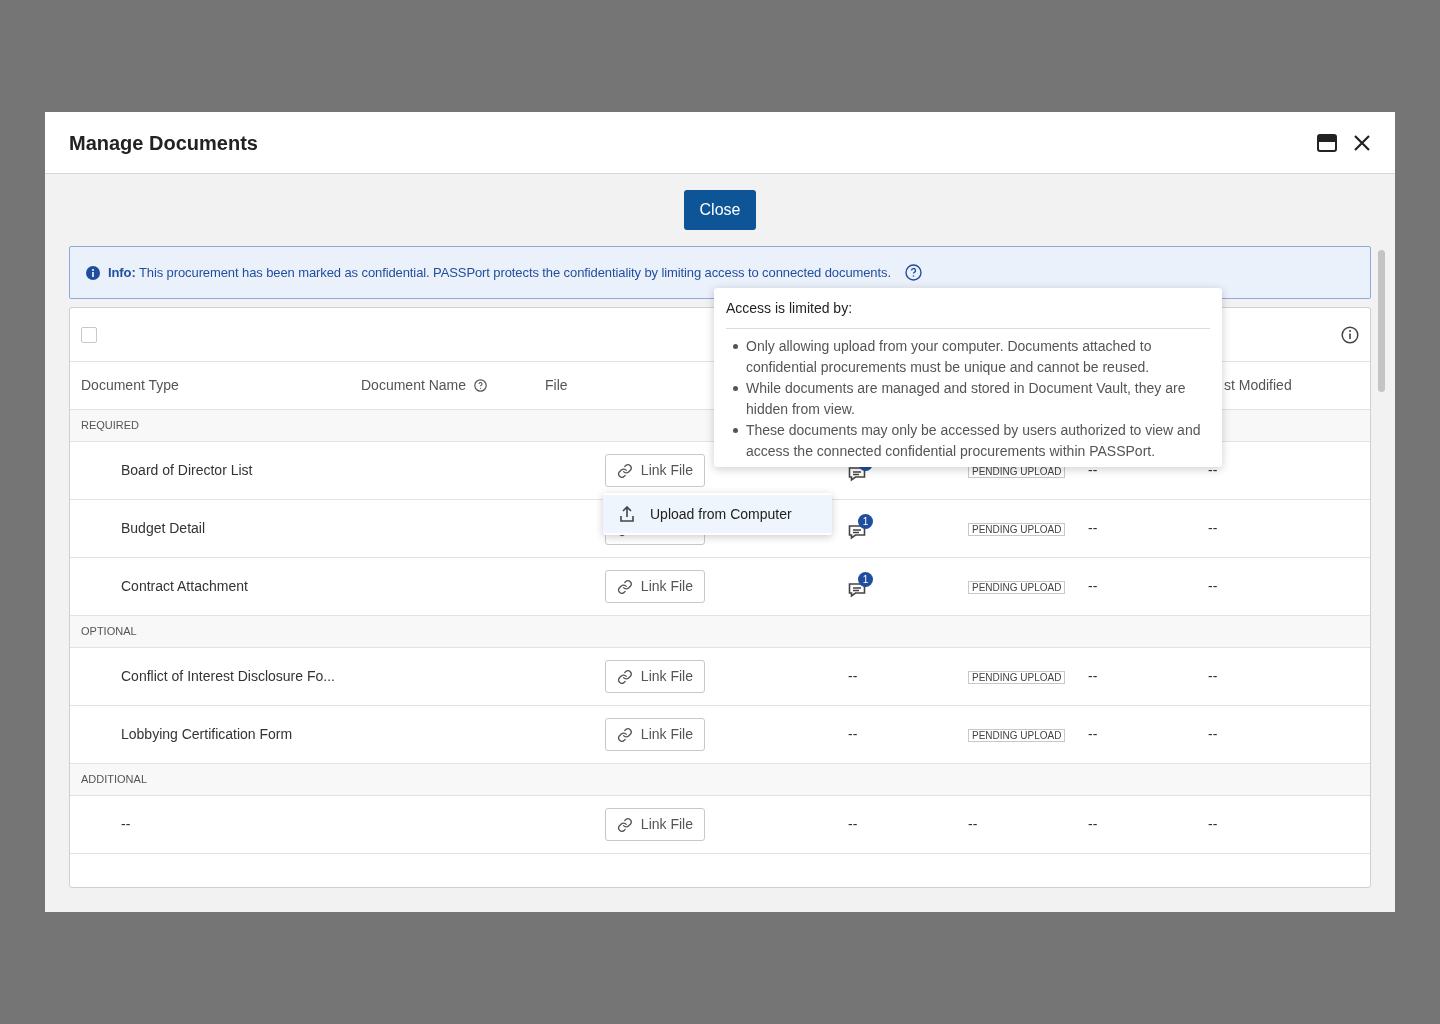 This screenshot has width=1440, height=1024. I want to click on close-button: Close, so click(720, 210).